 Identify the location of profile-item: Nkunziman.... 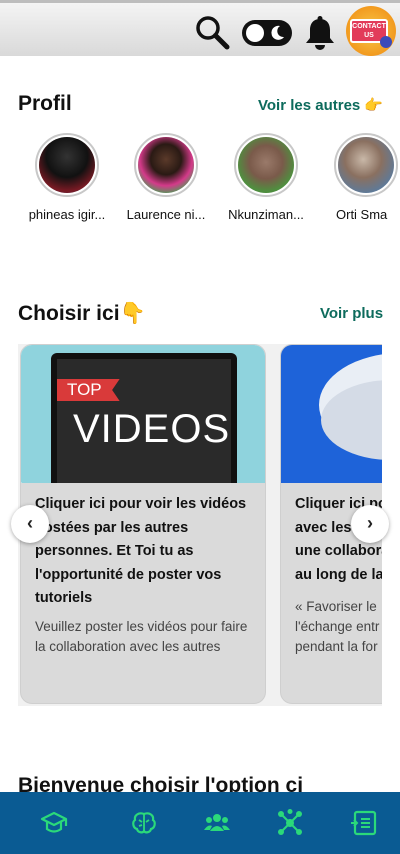
(266, 177).